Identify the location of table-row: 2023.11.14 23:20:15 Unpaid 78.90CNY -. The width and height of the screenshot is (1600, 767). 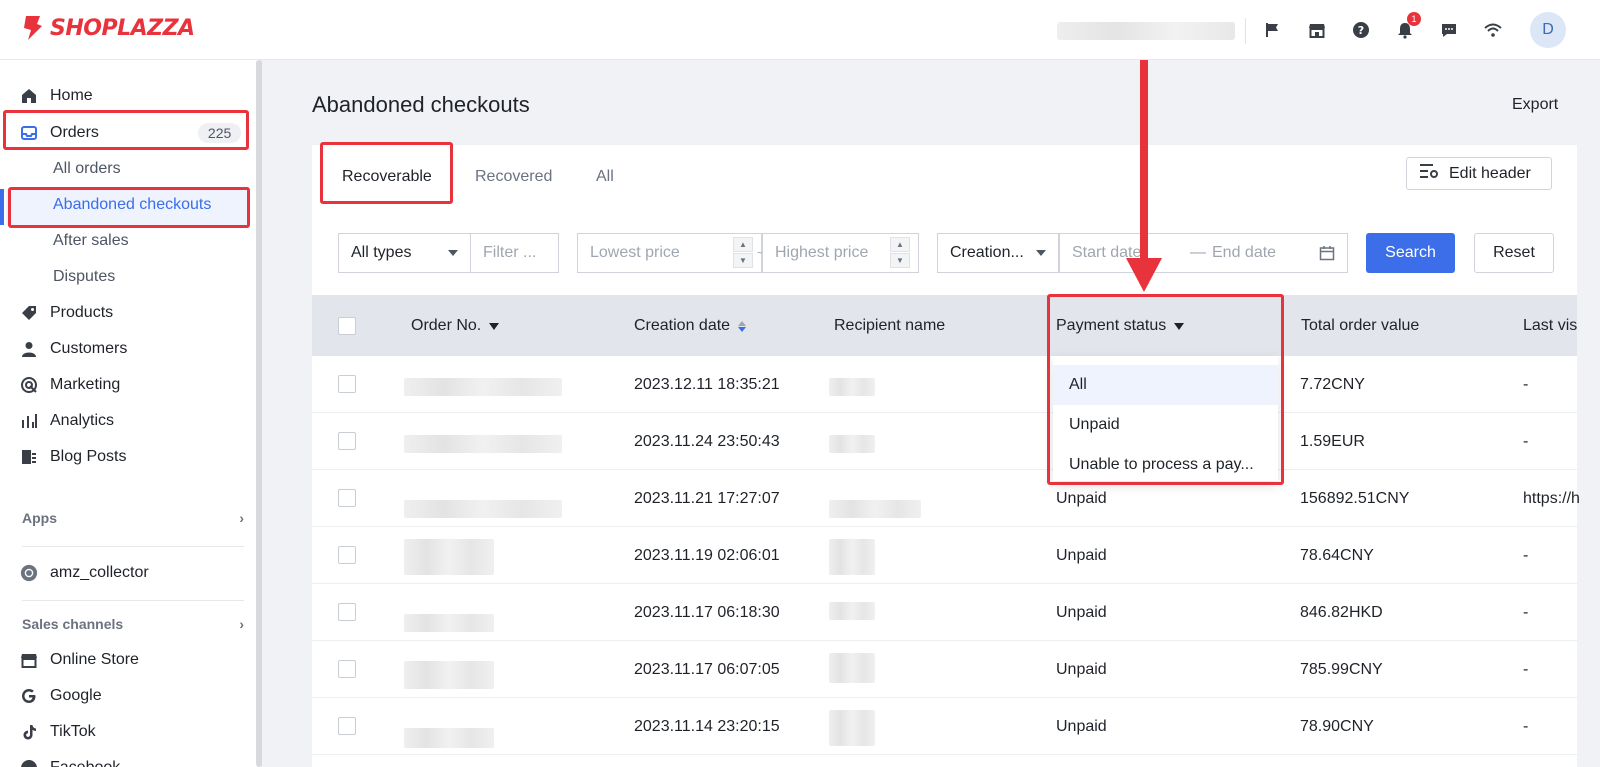
(944, 726).